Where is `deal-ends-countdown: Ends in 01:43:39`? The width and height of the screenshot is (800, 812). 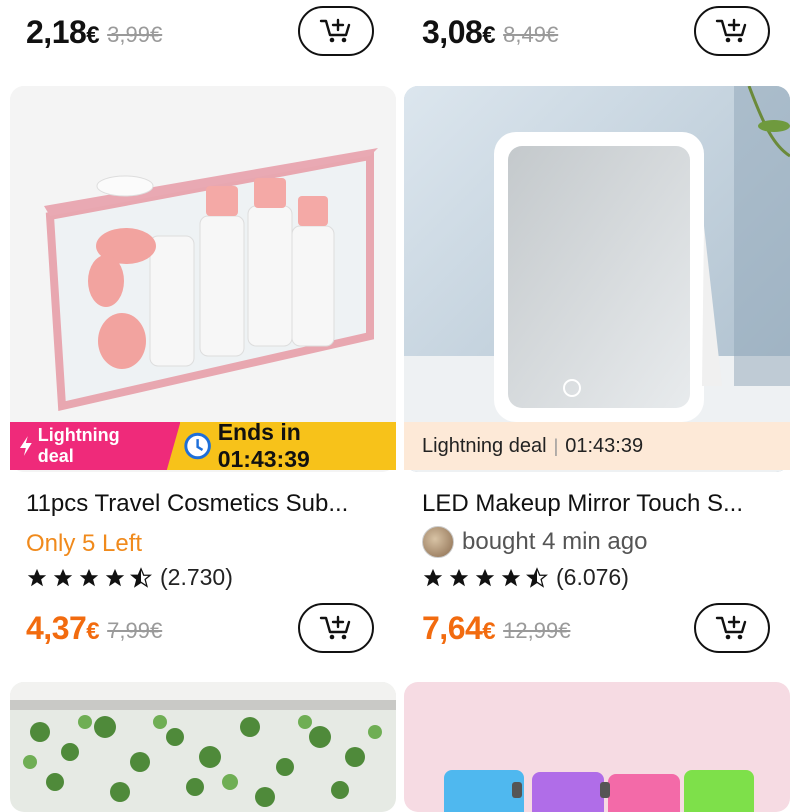 deal-ends-countdown: Ends in 01:43:39 is located at coordinates (263, 445).